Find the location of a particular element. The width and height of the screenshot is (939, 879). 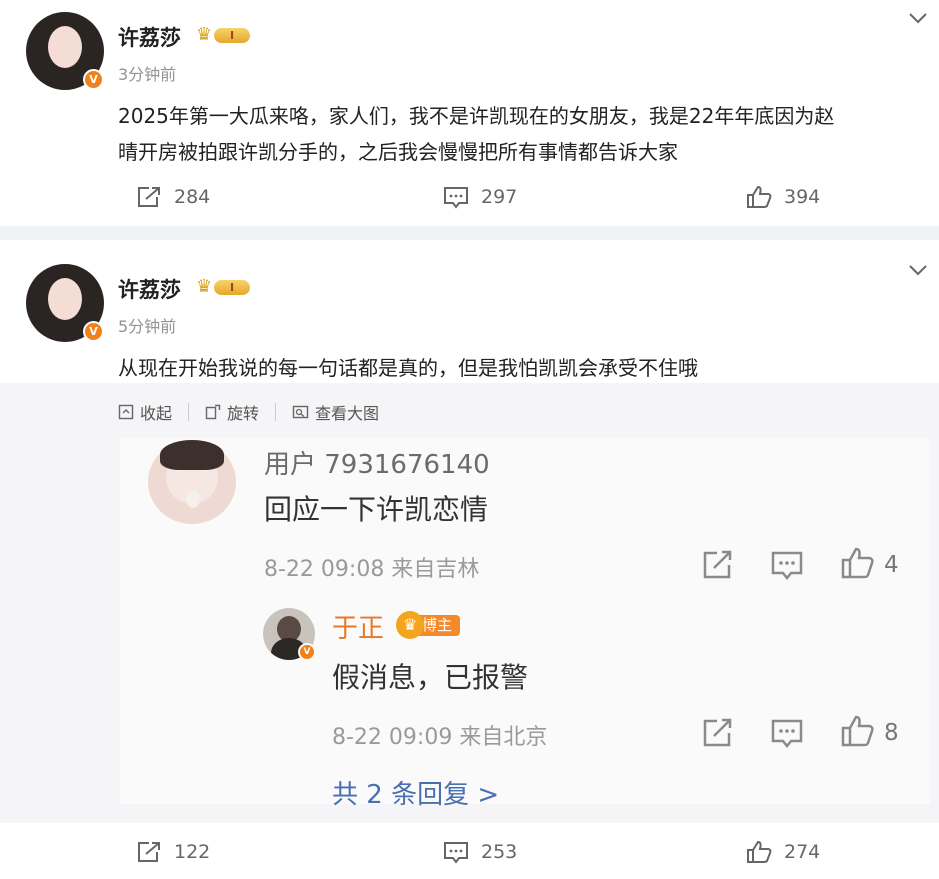

like-count: 394 is located at coordinates (802, 197).